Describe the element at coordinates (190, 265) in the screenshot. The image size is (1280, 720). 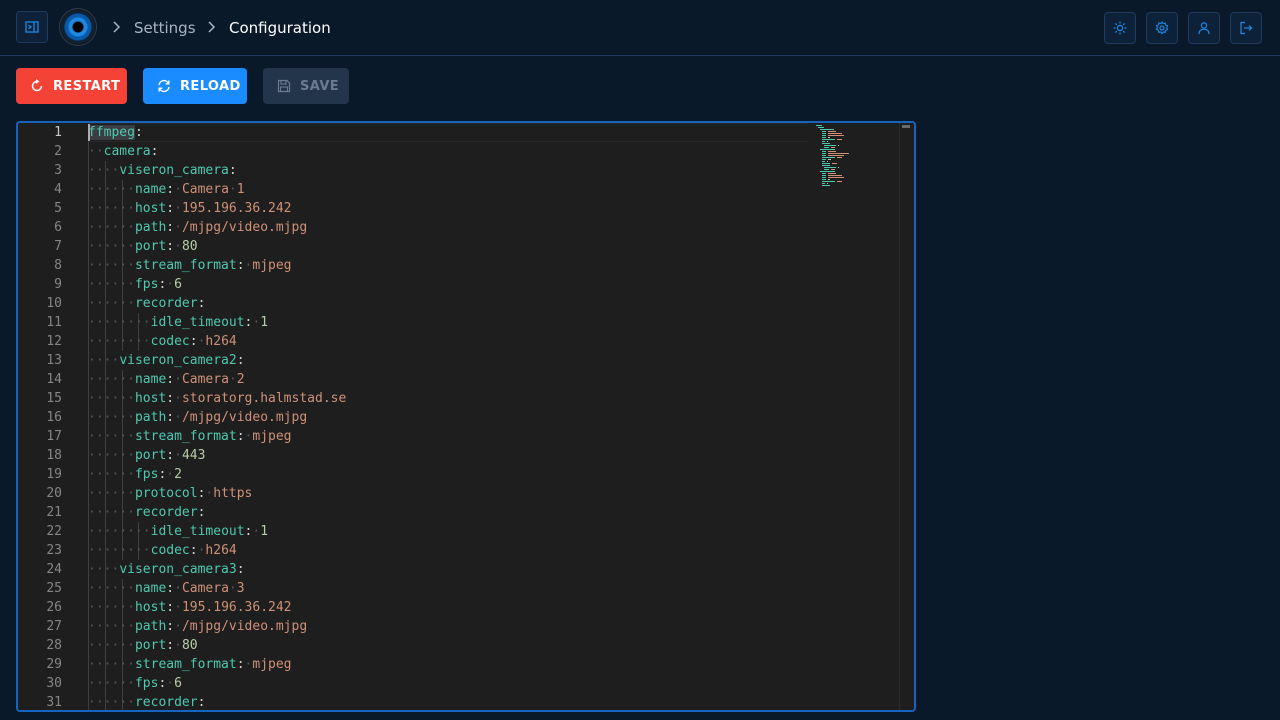
I see `code-line: ······stream_format:·mjpeg` at that location.